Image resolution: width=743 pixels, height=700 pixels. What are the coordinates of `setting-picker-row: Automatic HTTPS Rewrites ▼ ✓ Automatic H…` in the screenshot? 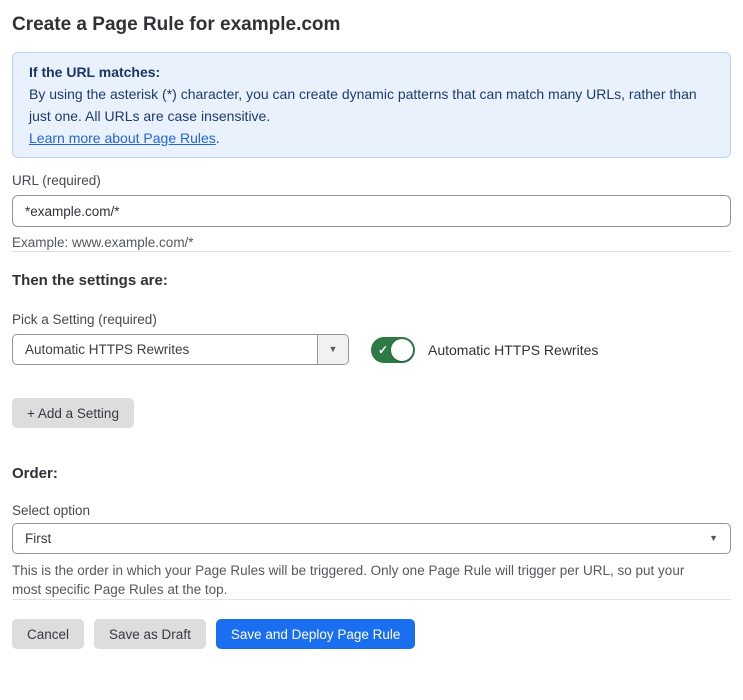 It's located at (371, 349).